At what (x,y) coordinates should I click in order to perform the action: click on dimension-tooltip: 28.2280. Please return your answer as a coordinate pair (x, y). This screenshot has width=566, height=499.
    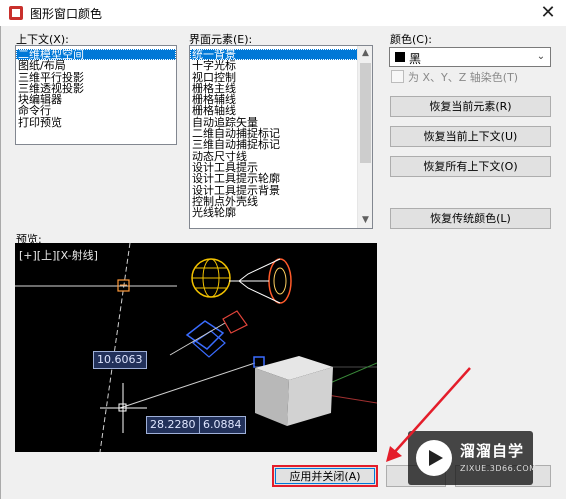
    Looking at the image, I should click on (173, 425).